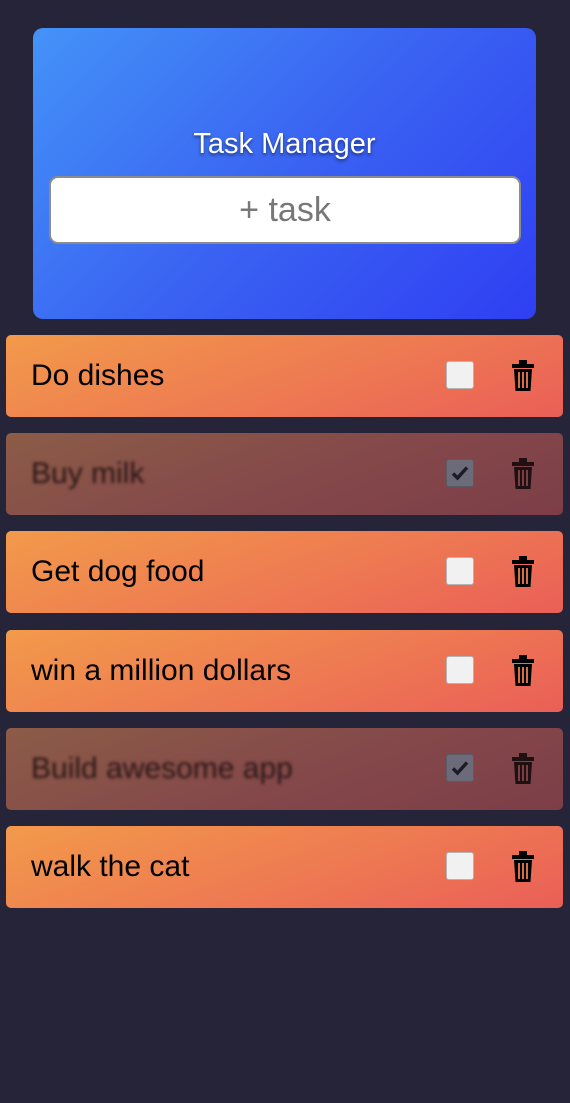  Describe the element at coordinates (284, 376) in the screenshot. I see `task-item: Do dishes` at that location.